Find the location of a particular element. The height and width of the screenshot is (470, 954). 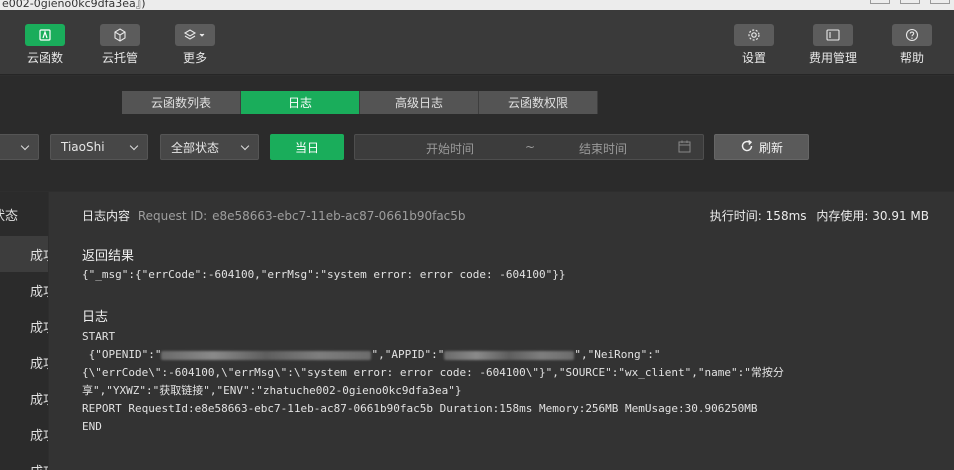

end-time-input: 结束时间 is located at coordinates (603, 148).